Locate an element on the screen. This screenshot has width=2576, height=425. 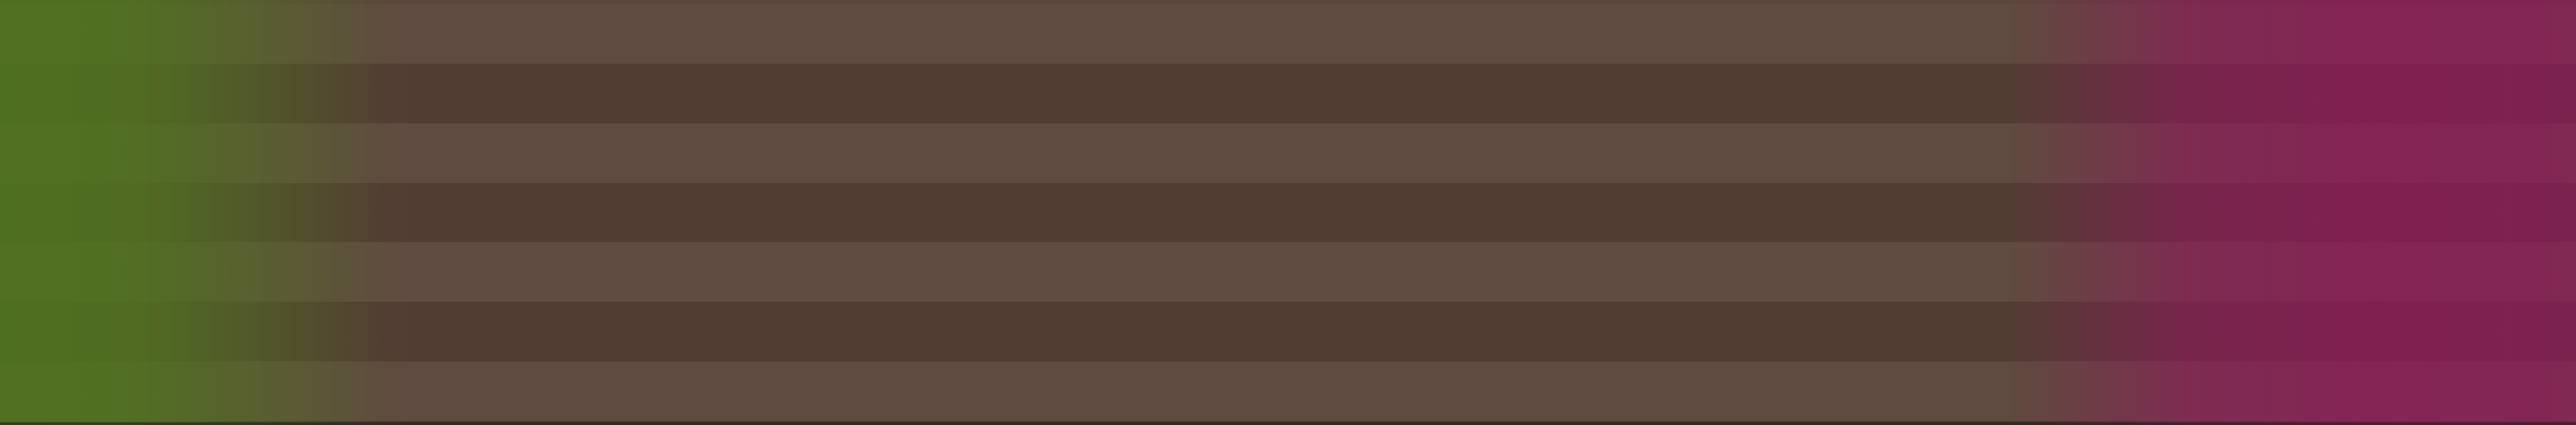
bottom-frame-edge is located at coordinates (1288, 423).